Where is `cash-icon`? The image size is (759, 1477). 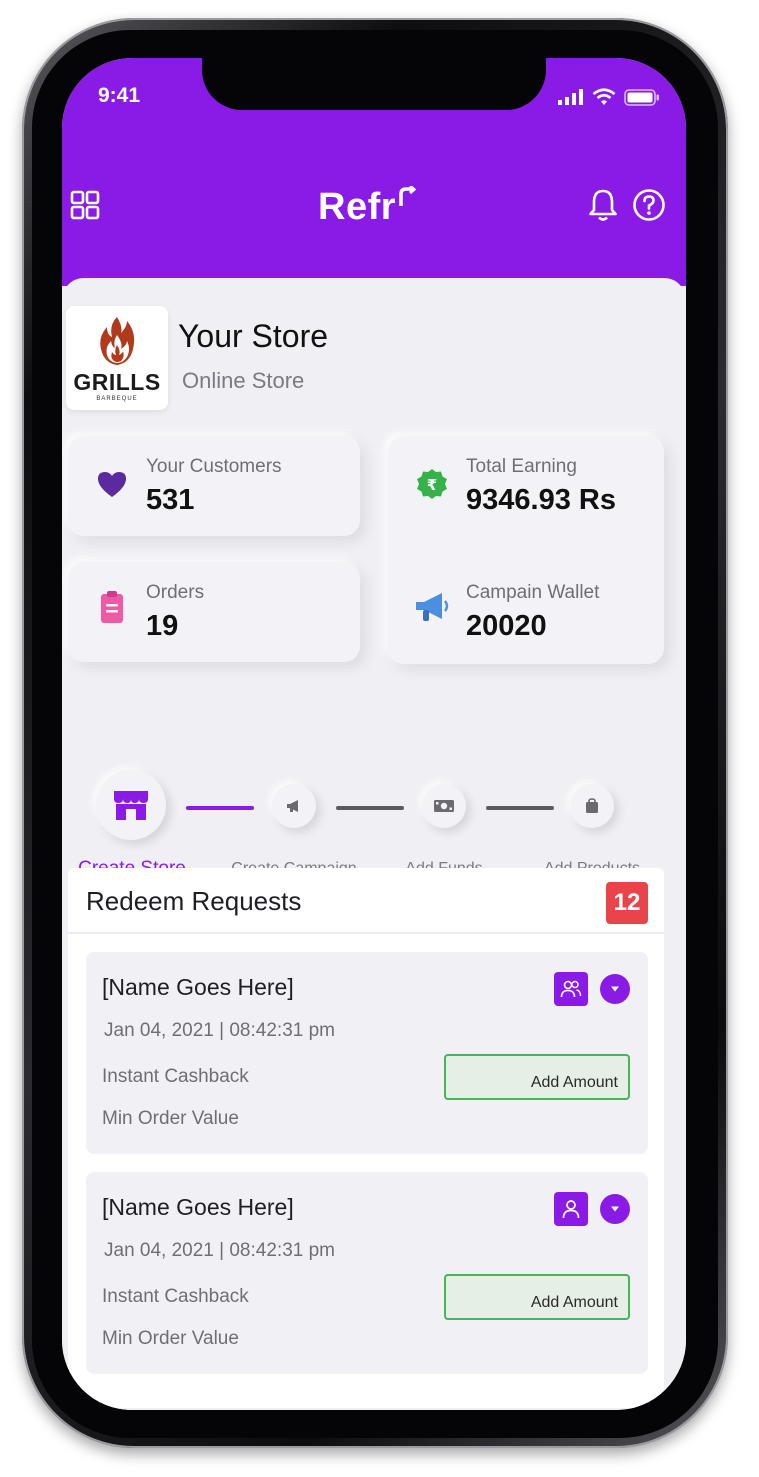
cash-icon is located at coordinates (444, 806).